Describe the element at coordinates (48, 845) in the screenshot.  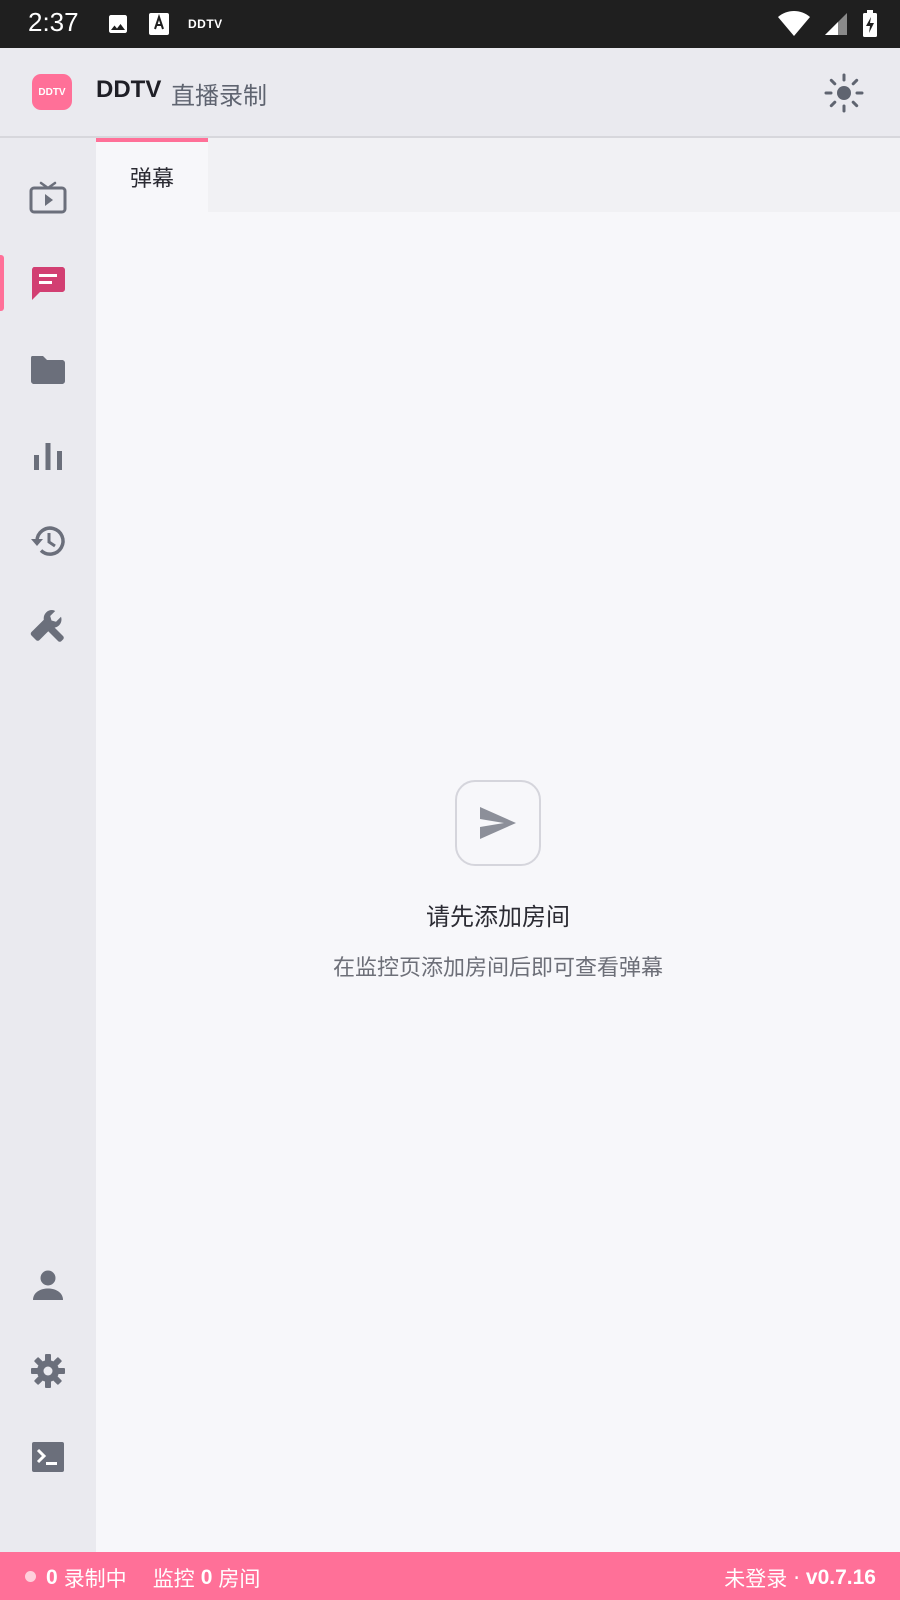
I see `sidebar` at that location.